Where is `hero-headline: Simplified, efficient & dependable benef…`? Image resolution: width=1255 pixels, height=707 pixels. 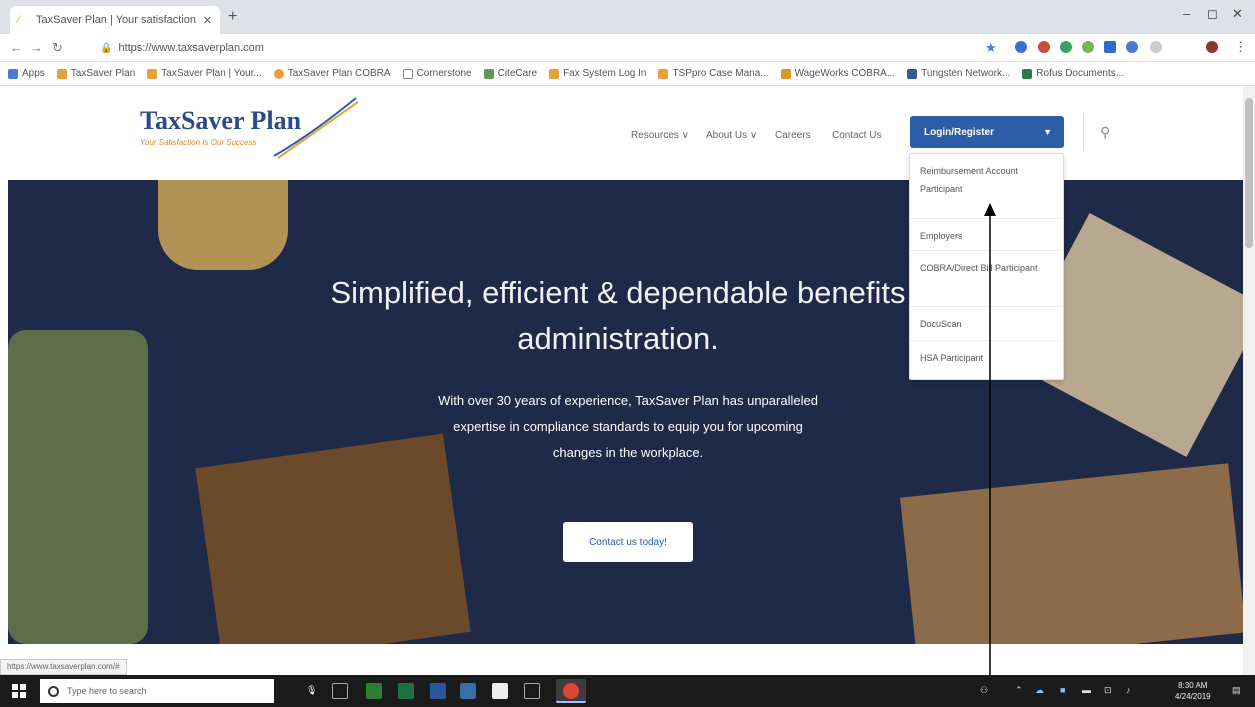 hero-headline: Simplified, efficient & dependable benef… is located at coordinates (618, 315).